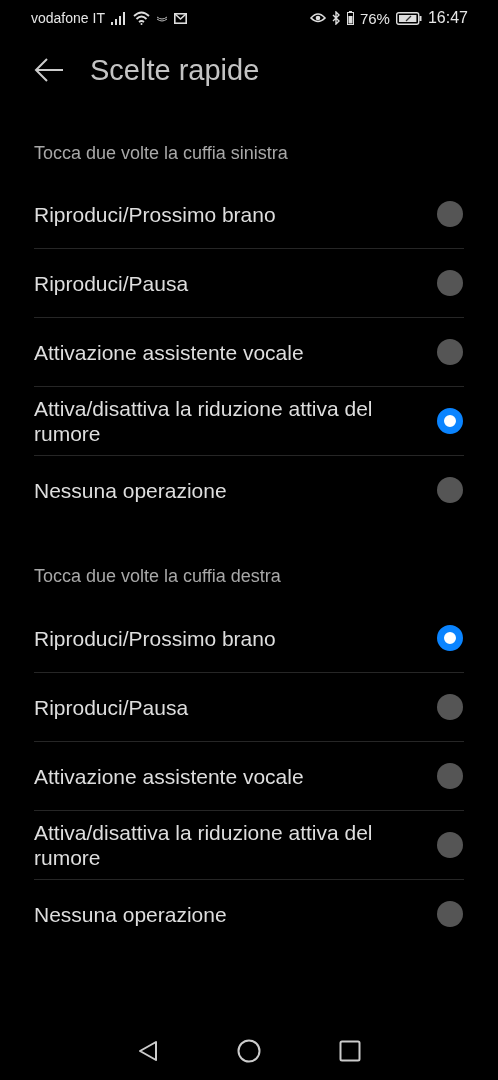  I want to click on page-title: Scelte rapide, so click(175, 70).